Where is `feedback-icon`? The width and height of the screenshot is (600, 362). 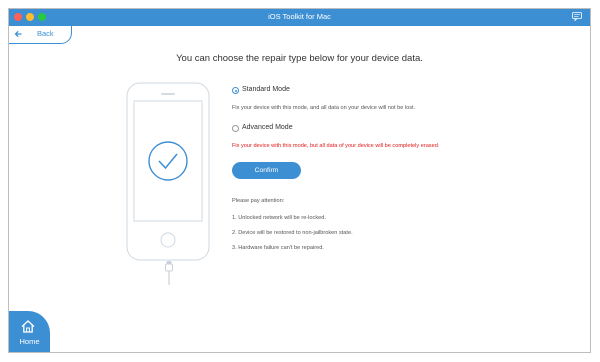
feedback-icon is located at coordinates (577, 16).